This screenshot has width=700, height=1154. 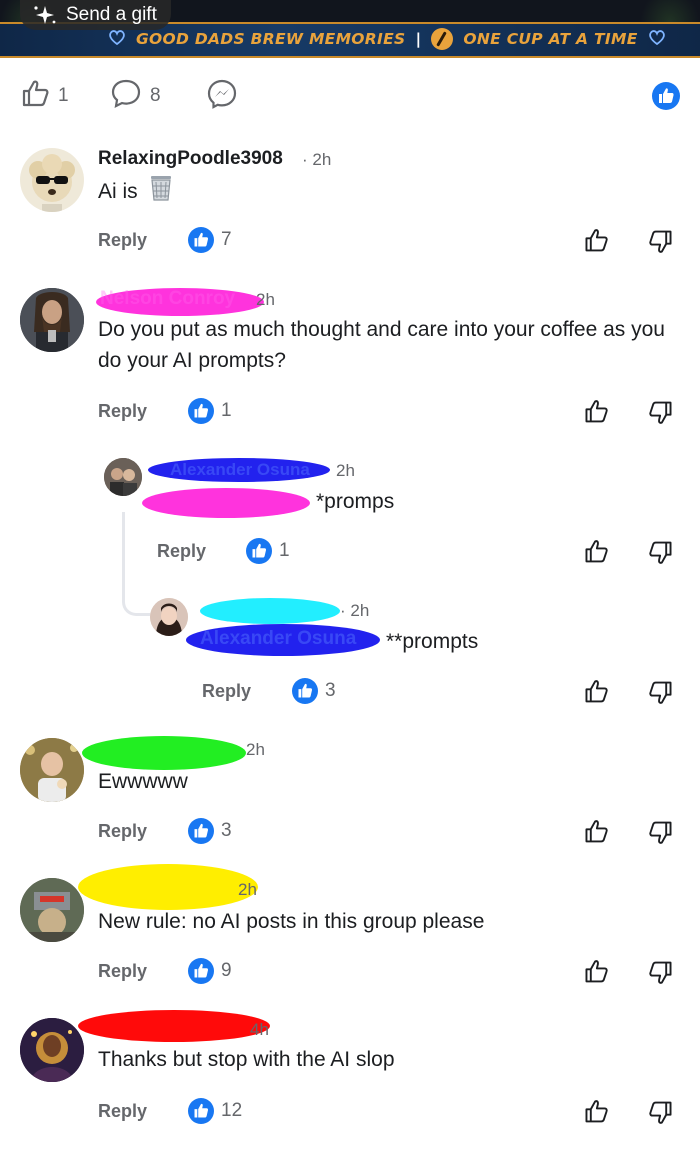 What do you see at coordinates (278, 639) in the screenshot?
I see `comment-mention: Alexander Osuna` at bounding box center [278, 639].